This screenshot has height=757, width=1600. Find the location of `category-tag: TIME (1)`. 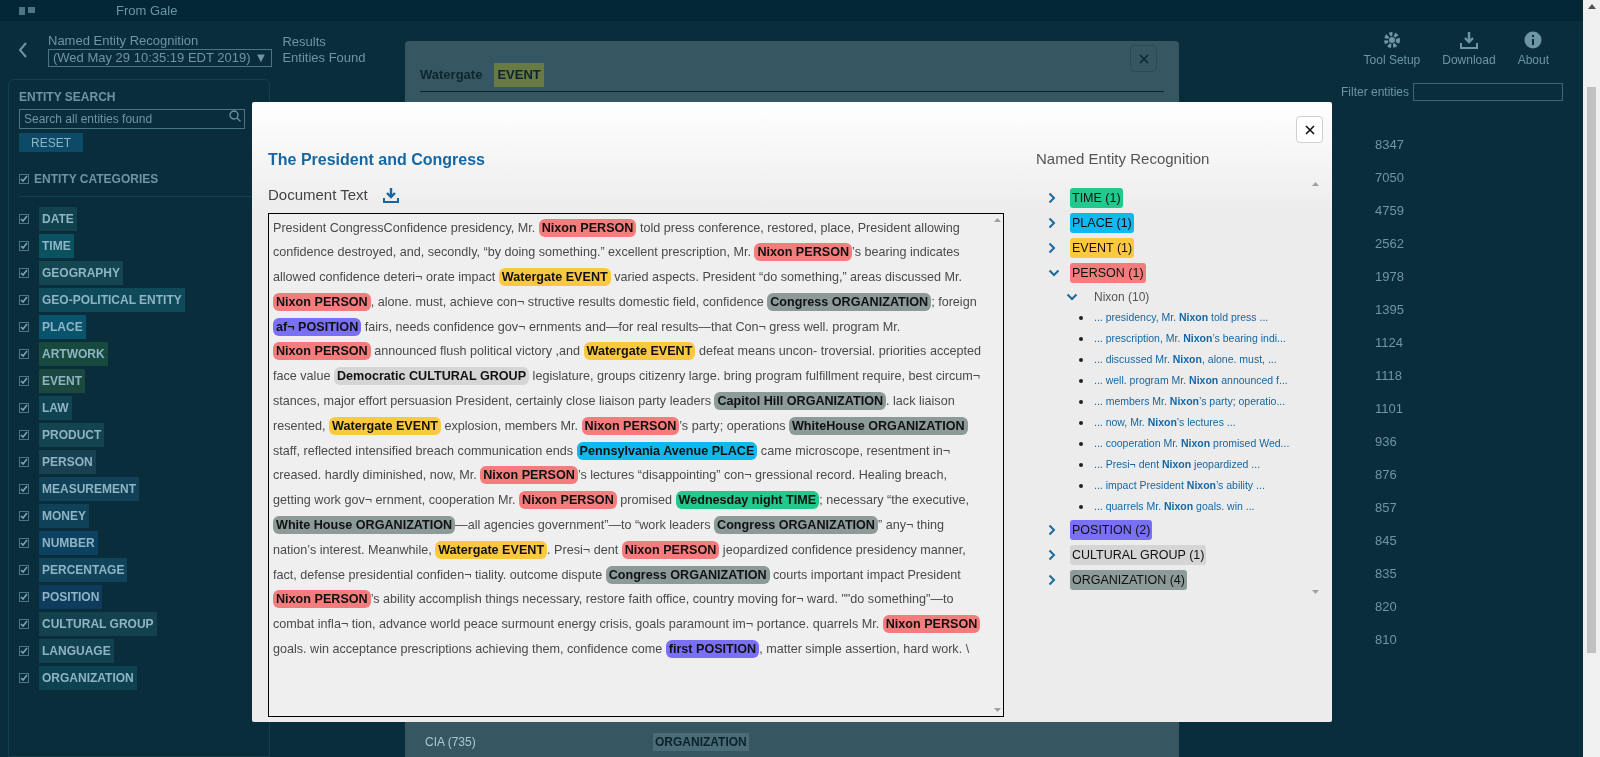

category-tag: TIME (1) is located at coordinates (1096, 198).